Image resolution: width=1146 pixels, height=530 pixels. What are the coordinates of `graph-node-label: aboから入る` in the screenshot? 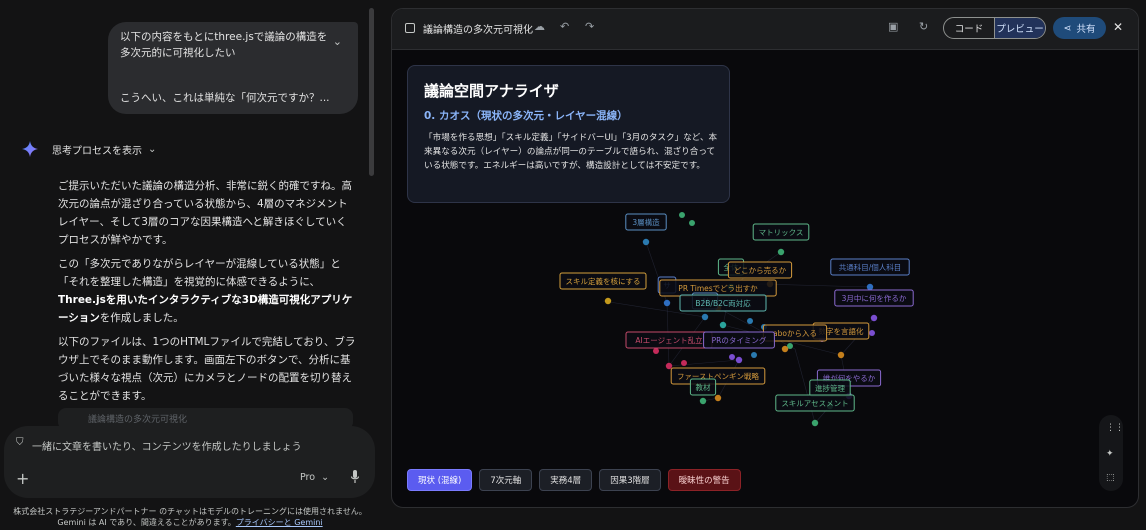 It's located at (795, 333).